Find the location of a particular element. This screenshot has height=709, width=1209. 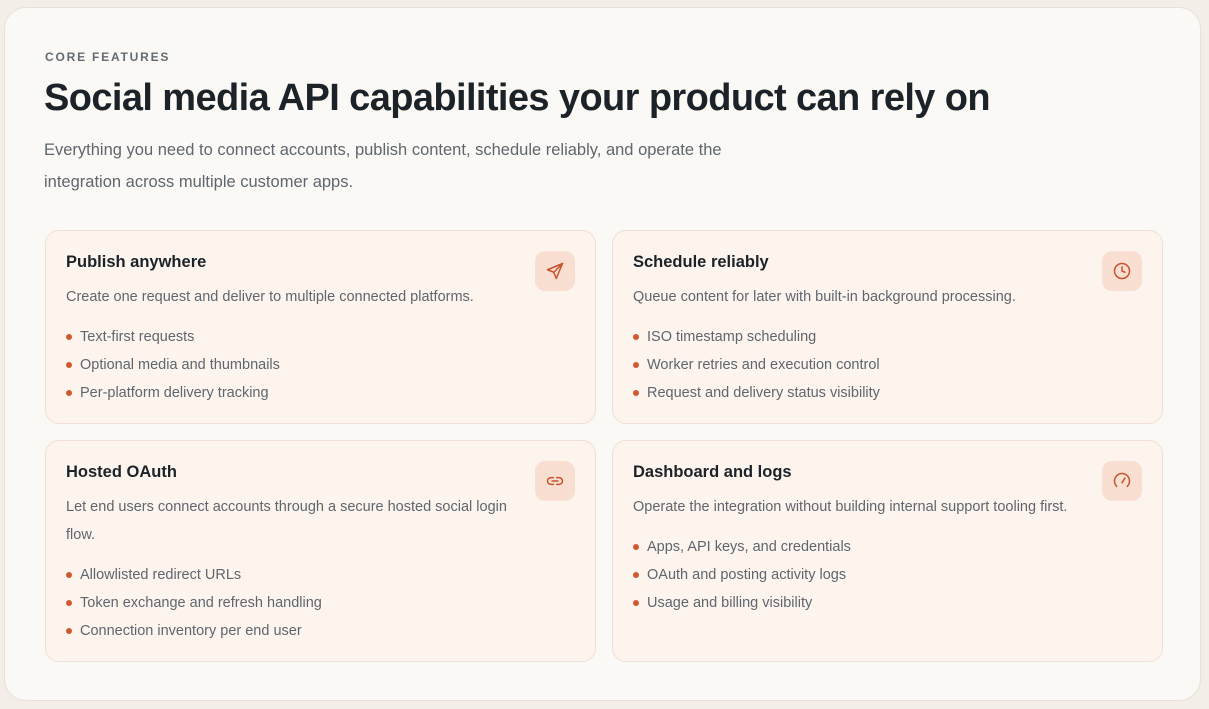

list-item: Worker retries and execution control is located at coordinates (756, 365).